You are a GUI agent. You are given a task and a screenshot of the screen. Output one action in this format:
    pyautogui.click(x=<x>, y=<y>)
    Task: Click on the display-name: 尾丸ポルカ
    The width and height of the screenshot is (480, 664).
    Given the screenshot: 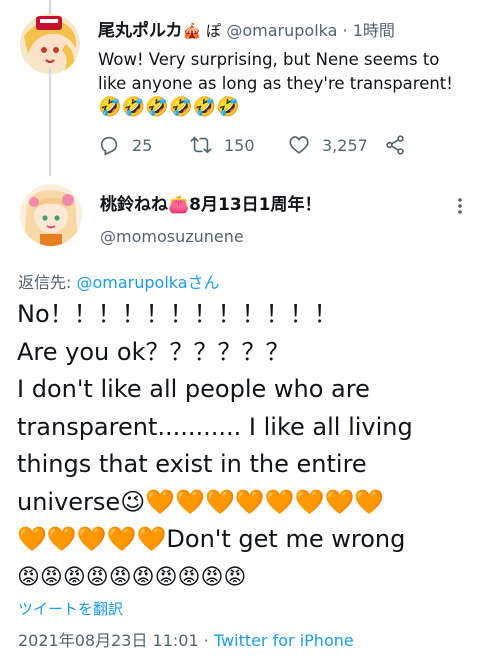 What is the action you would take?
    pyautogui.click(x=140, y=31)
    